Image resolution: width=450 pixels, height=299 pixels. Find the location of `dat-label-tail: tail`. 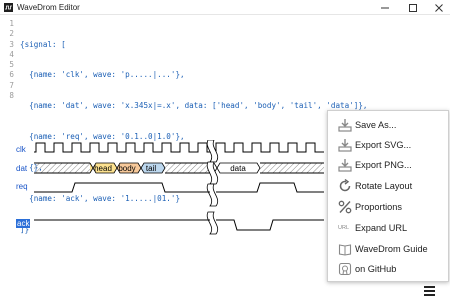

dat-label-tail: tail is located at coordinates (151, 168).